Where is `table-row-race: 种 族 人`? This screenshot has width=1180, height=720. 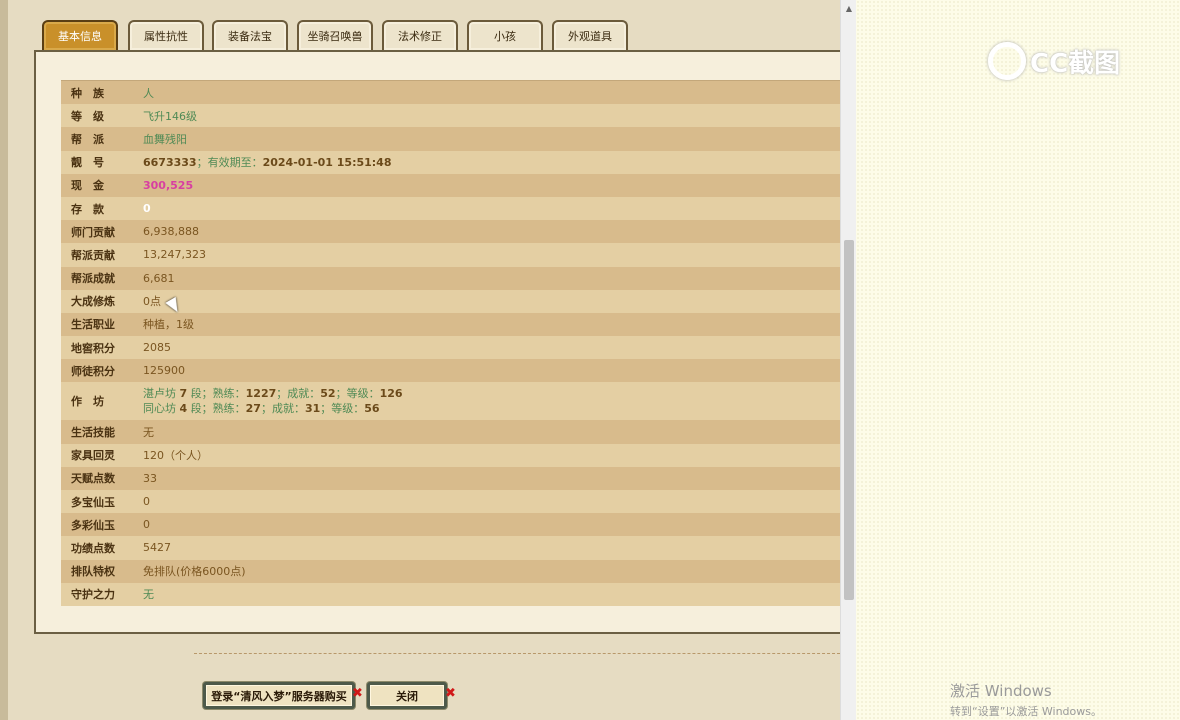 table-row-race: 种 族 人 is located at coordinates (450, 93).